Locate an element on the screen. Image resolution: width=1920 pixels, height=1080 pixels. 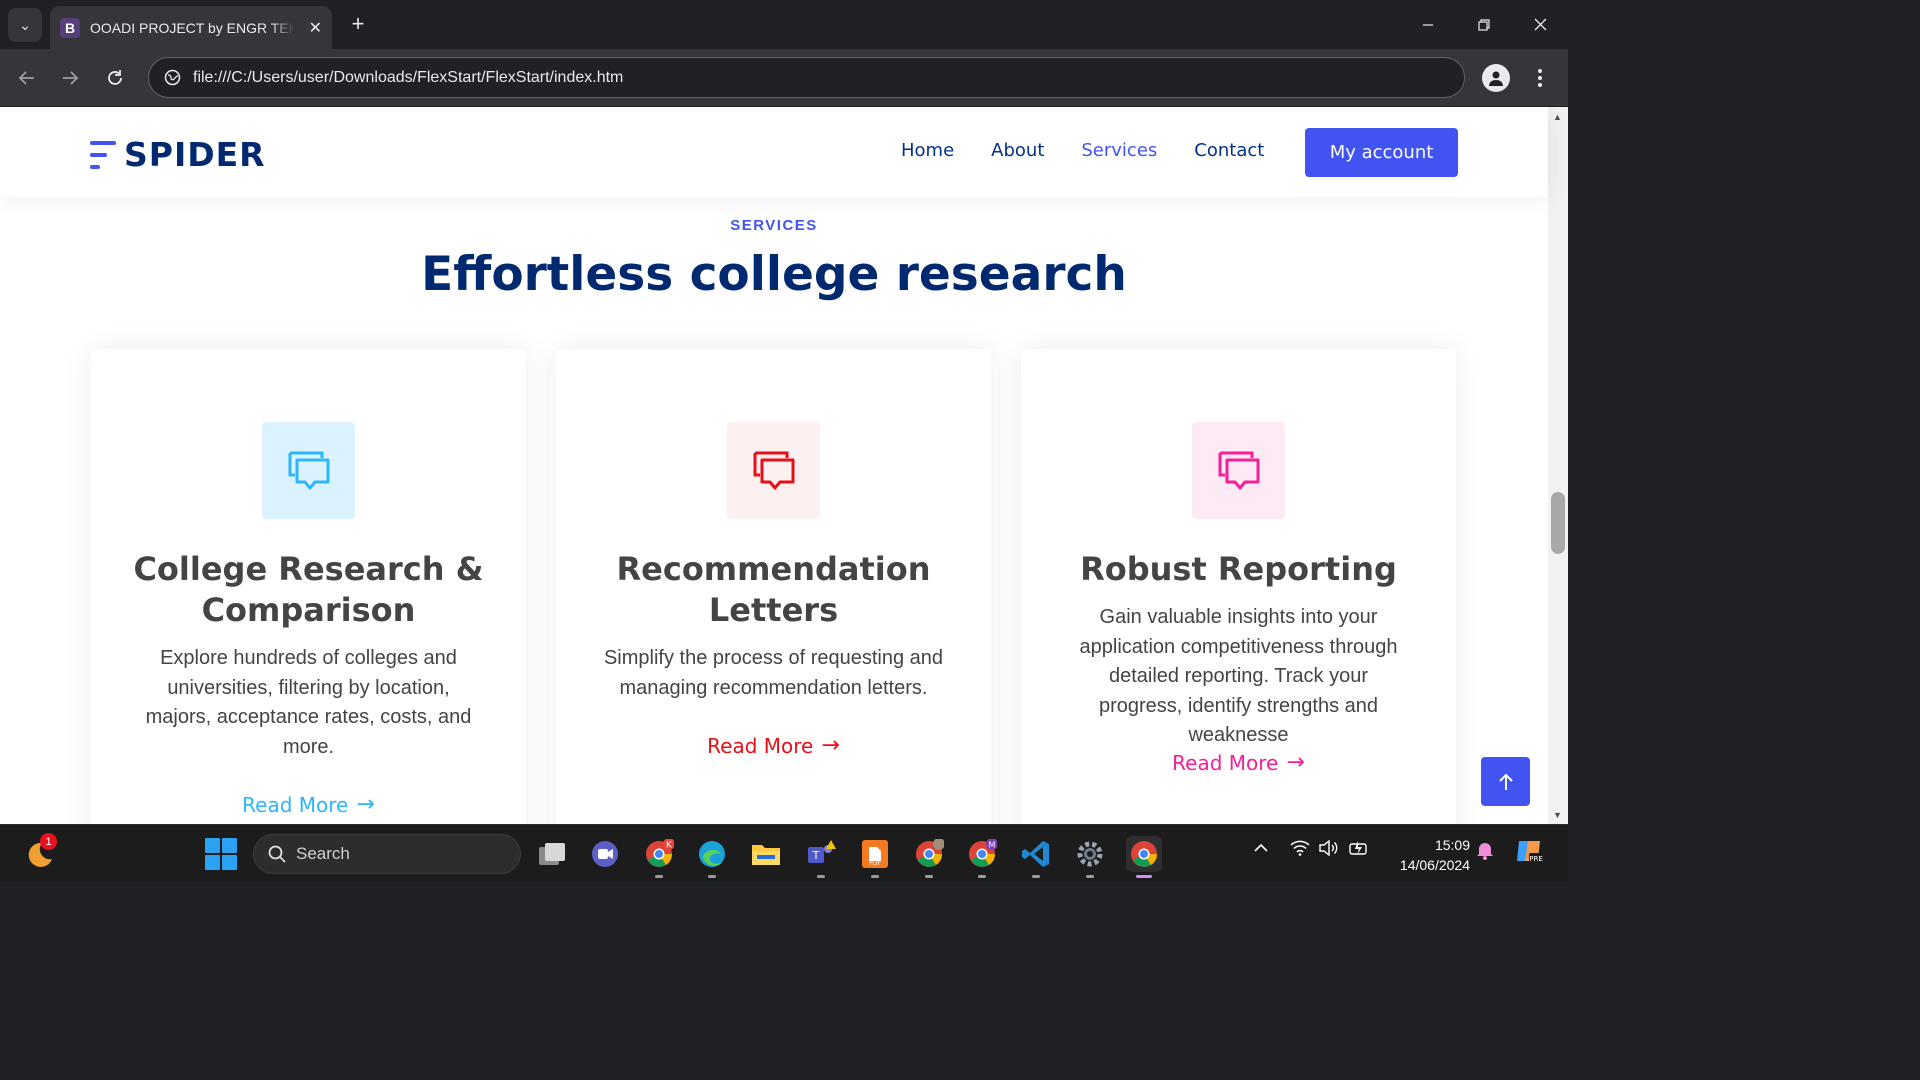
service-card-title: College Research & Comparison is located at coordinates (308, 589).